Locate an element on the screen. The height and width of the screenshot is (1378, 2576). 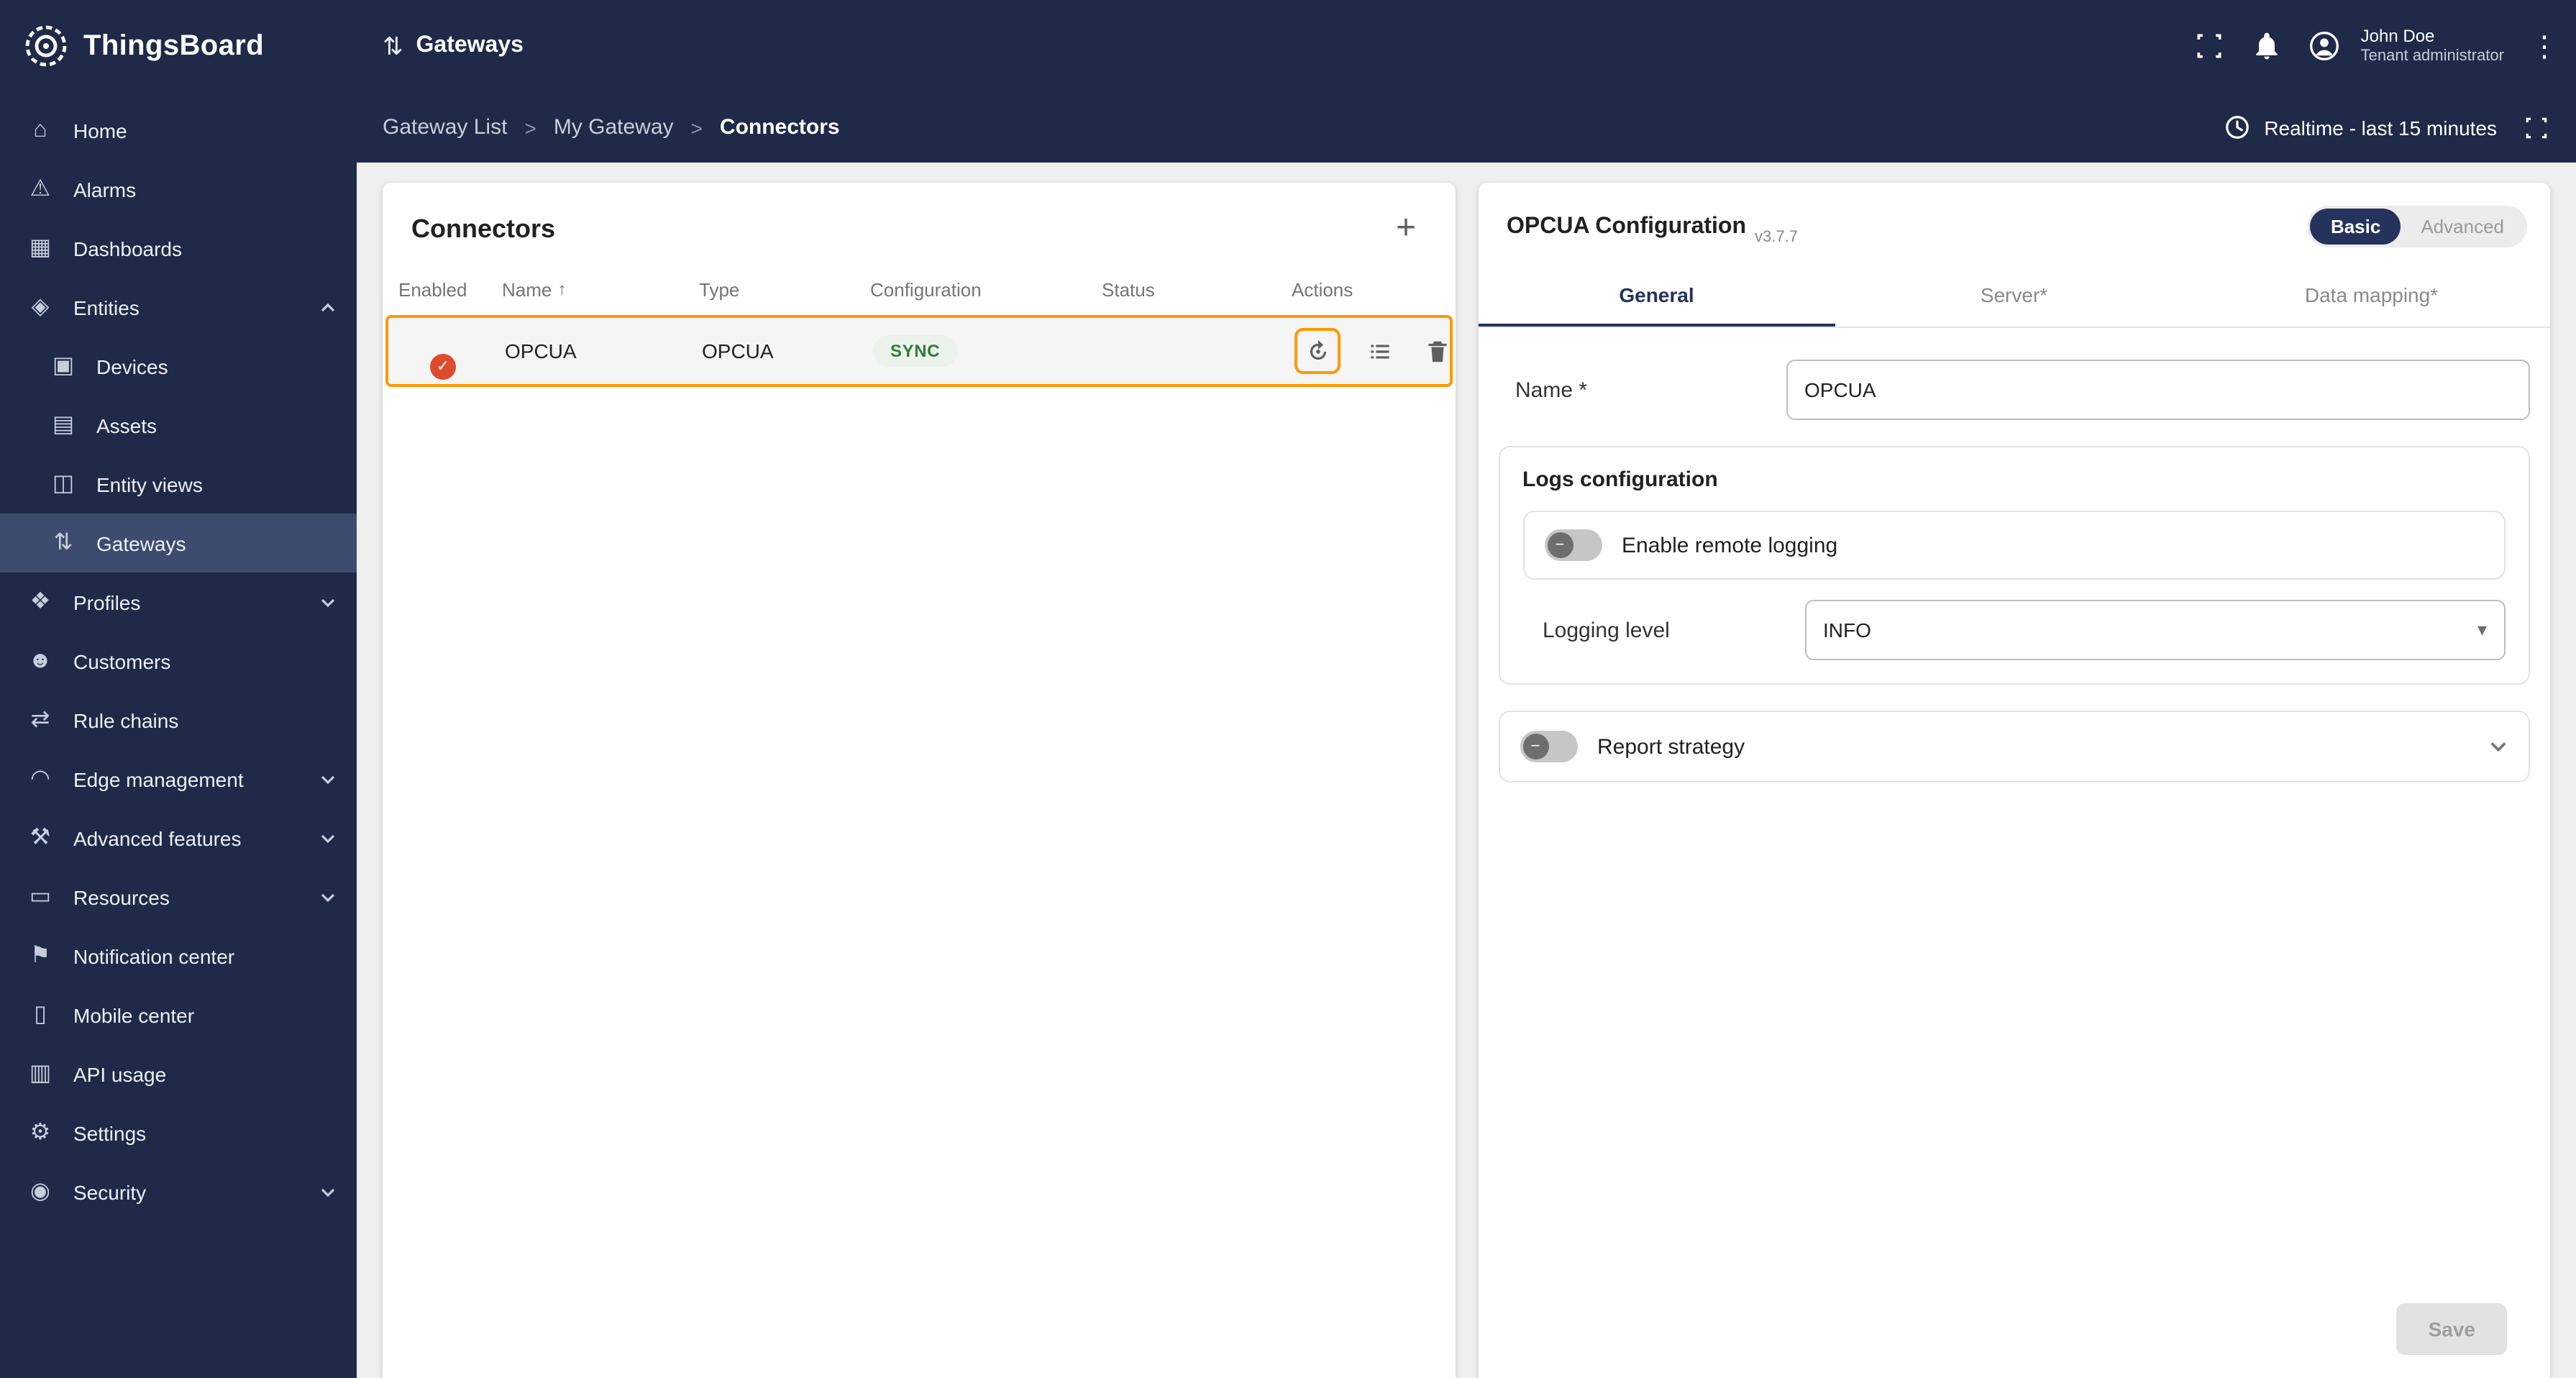
name-field-row: Name * is located at coordinates (2014, 390).